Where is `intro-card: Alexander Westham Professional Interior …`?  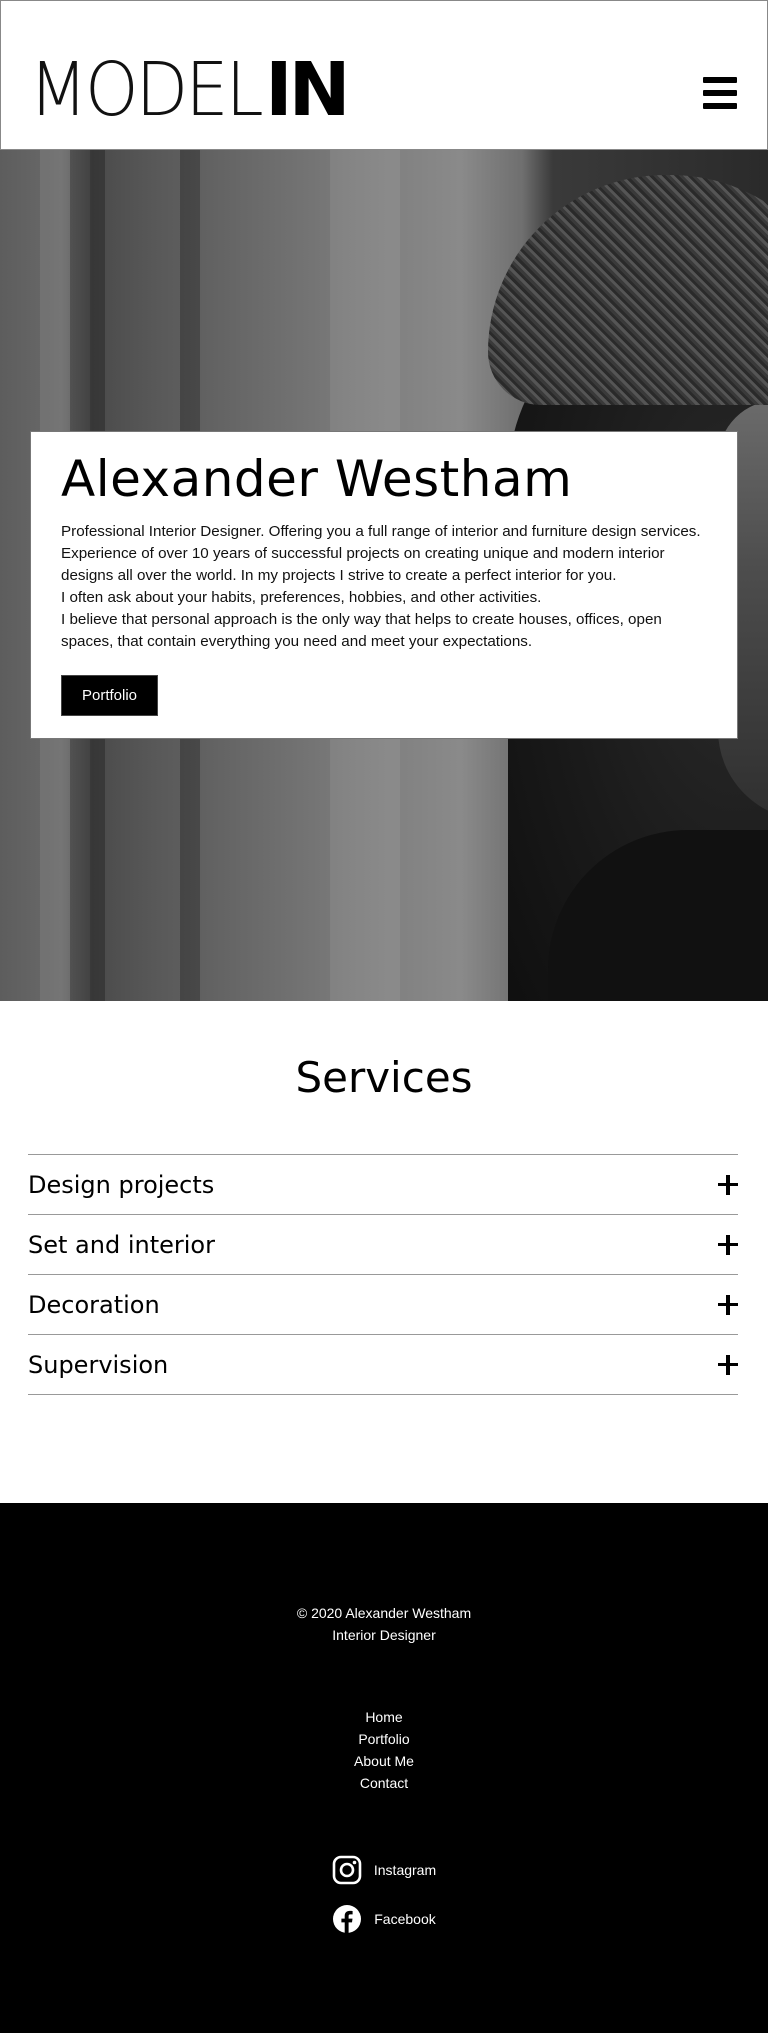
intro-card: Alexander Westham Professional Interior … is located at coordinates (384, 585).